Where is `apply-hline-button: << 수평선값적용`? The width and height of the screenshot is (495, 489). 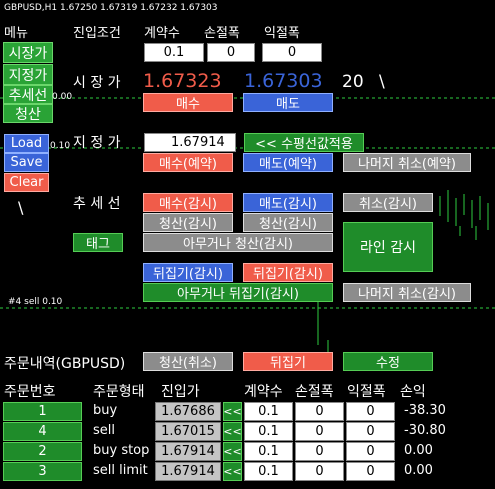 apply-hline-button: << 수평선값적용 is located at coordinates (304, 142).